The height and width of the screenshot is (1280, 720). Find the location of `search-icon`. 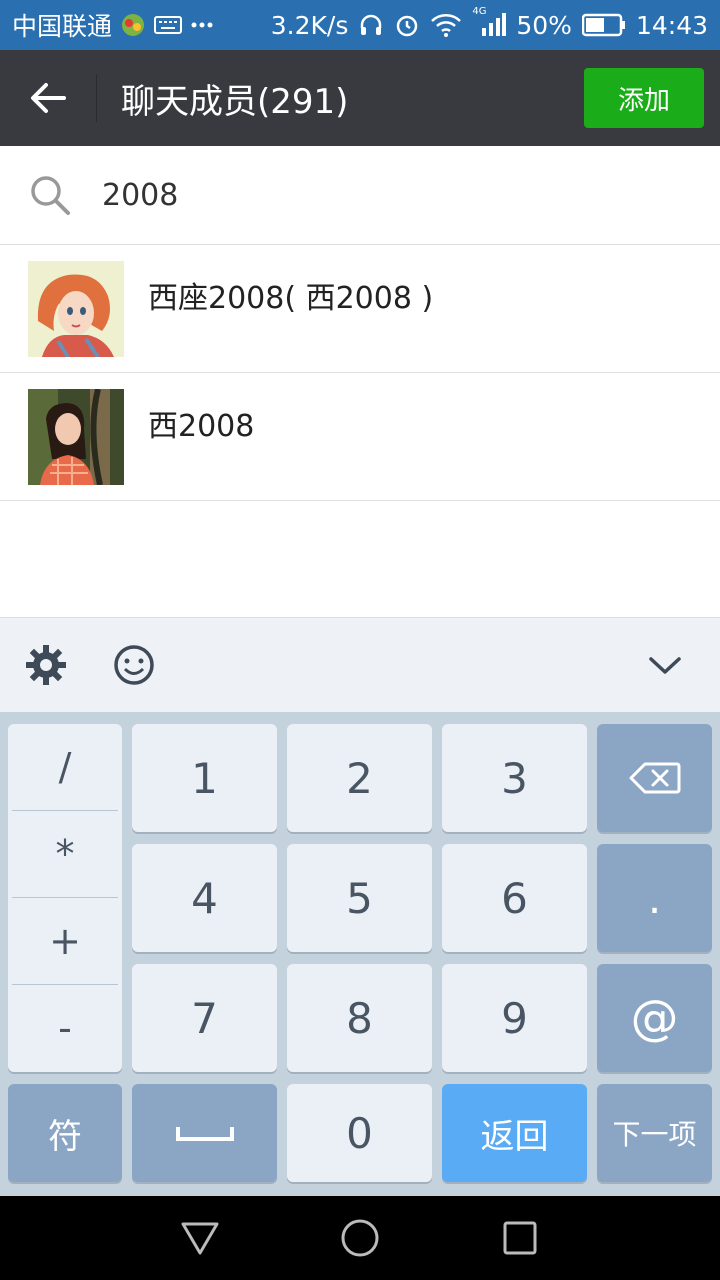

search-icon is located at coordinates (50, 195).